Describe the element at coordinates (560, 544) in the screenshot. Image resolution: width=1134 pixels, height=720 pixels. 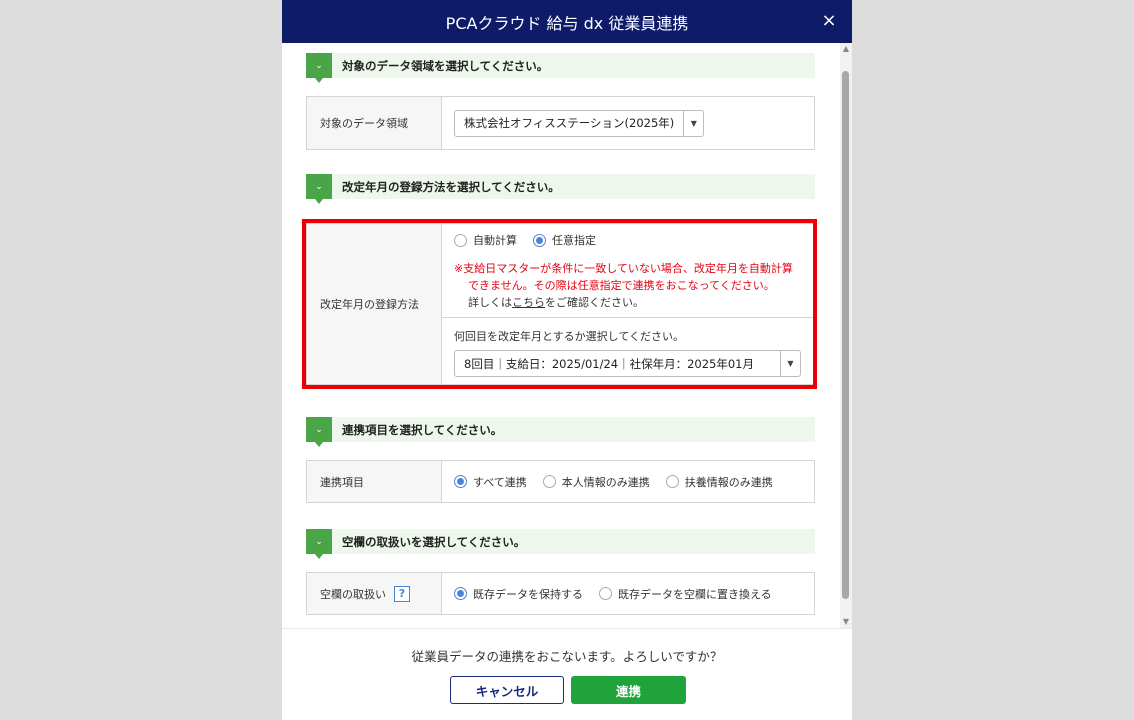
I see `section-header-blank-handling: ⌄ 空欄の取扱いを選択してください。` at that location.